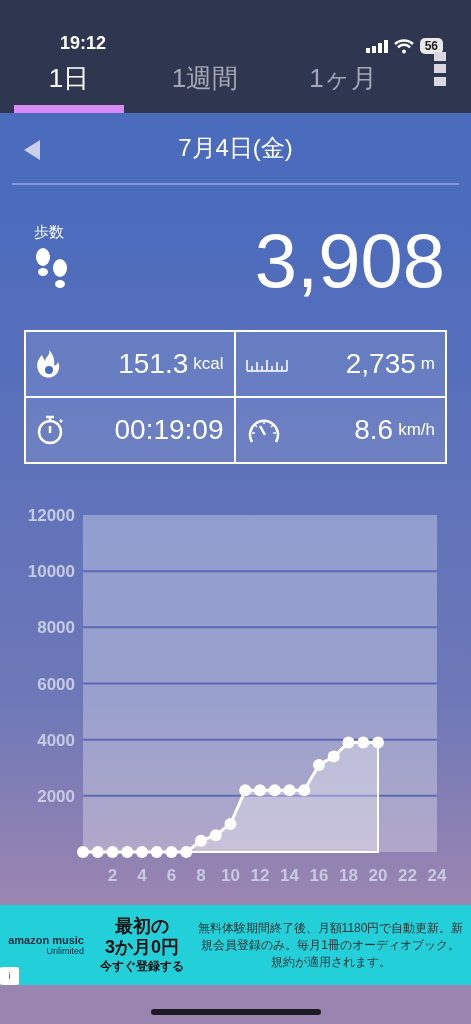 This screenshot has height=1024, width=471. Describe the element at coordinates (9, 976) in the screenshot. I see `ad-info-badge: i` at that location.